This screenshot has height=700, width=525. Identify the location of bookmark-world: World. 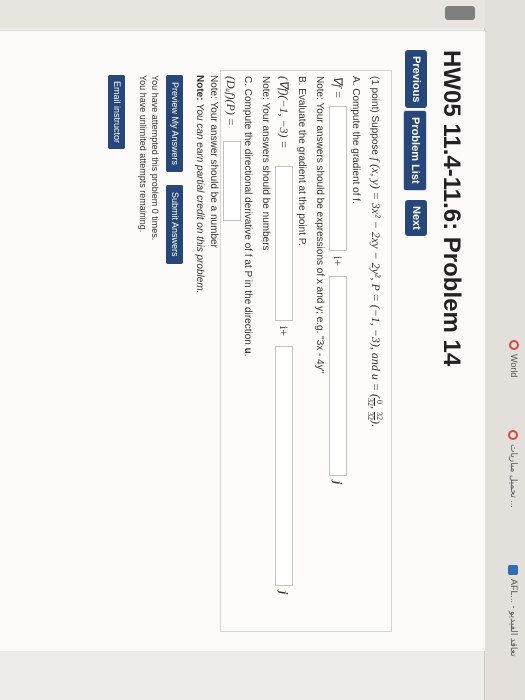
(514, 358).